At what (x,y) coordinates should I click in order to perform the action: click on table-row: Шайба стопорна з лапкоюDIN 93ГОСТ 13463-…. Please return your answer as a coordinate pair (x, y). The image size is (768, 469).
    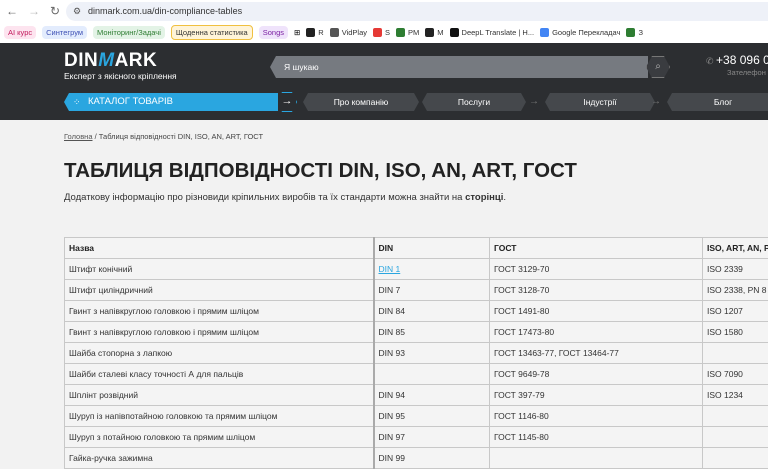
    Looking at the image, I should click on (416, 353).